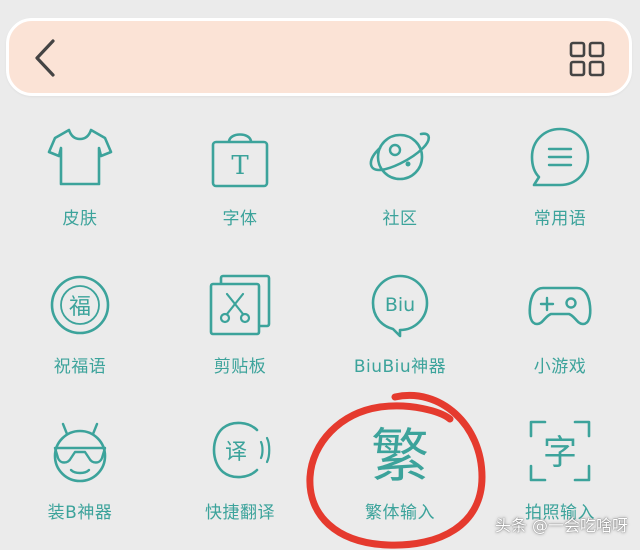 The width and height of the screenshot is (640, 550). I want to click on svg-text: T, so click(240, 166).